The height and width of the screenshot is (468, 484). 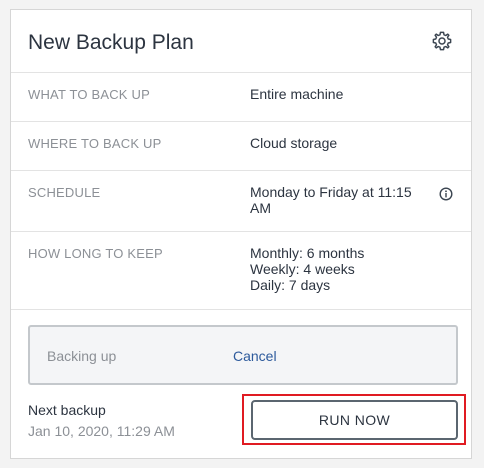 I want to click on detail-value-line: Cloud storage, so click(x=294, y=143).